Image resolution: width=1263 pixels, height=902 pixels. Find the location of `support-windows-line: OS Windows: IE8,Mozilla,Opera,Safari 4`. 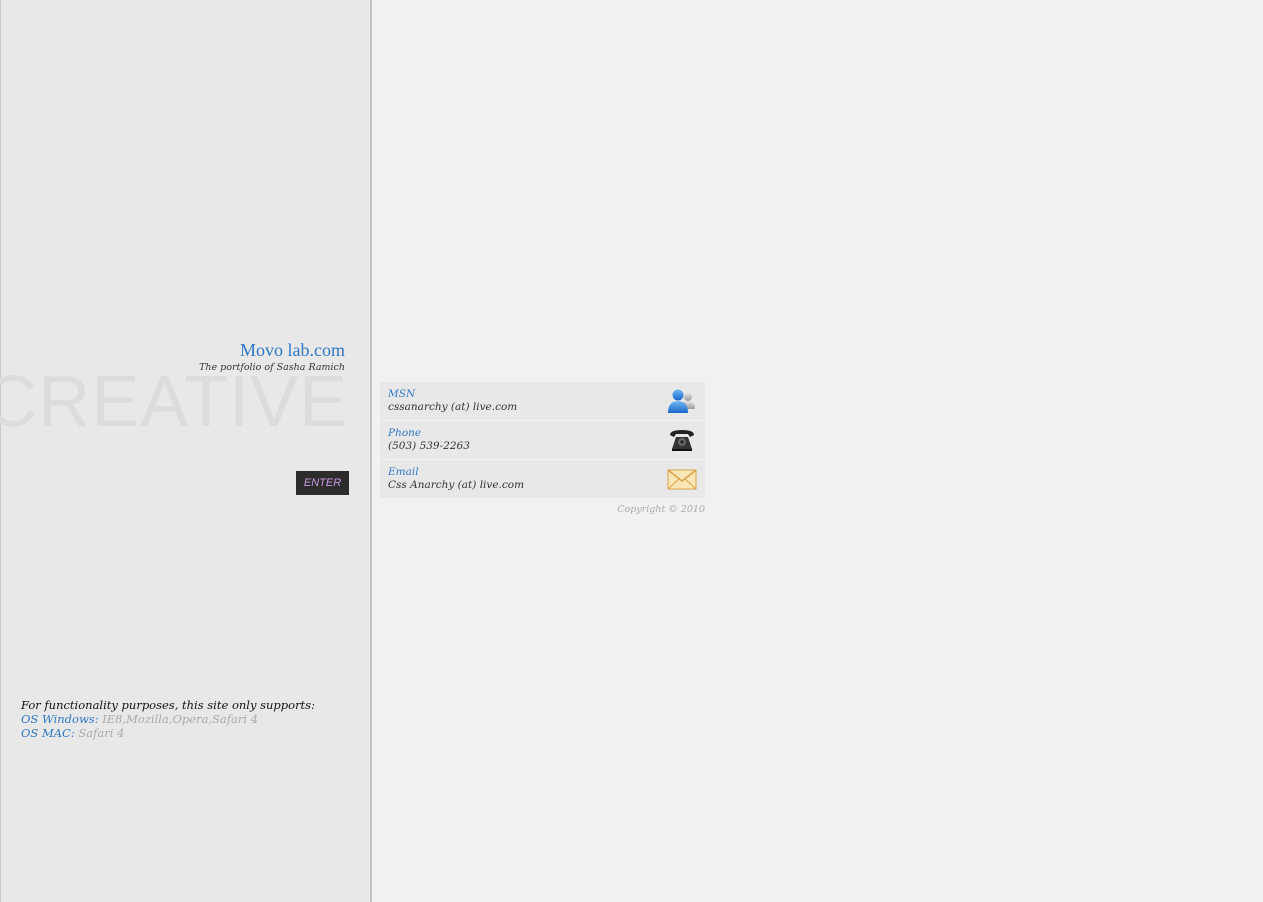

support-windows-line: OS Windows: IE8,Mozilla,Opera,Safari 4 is located at coordinates (168, 719).